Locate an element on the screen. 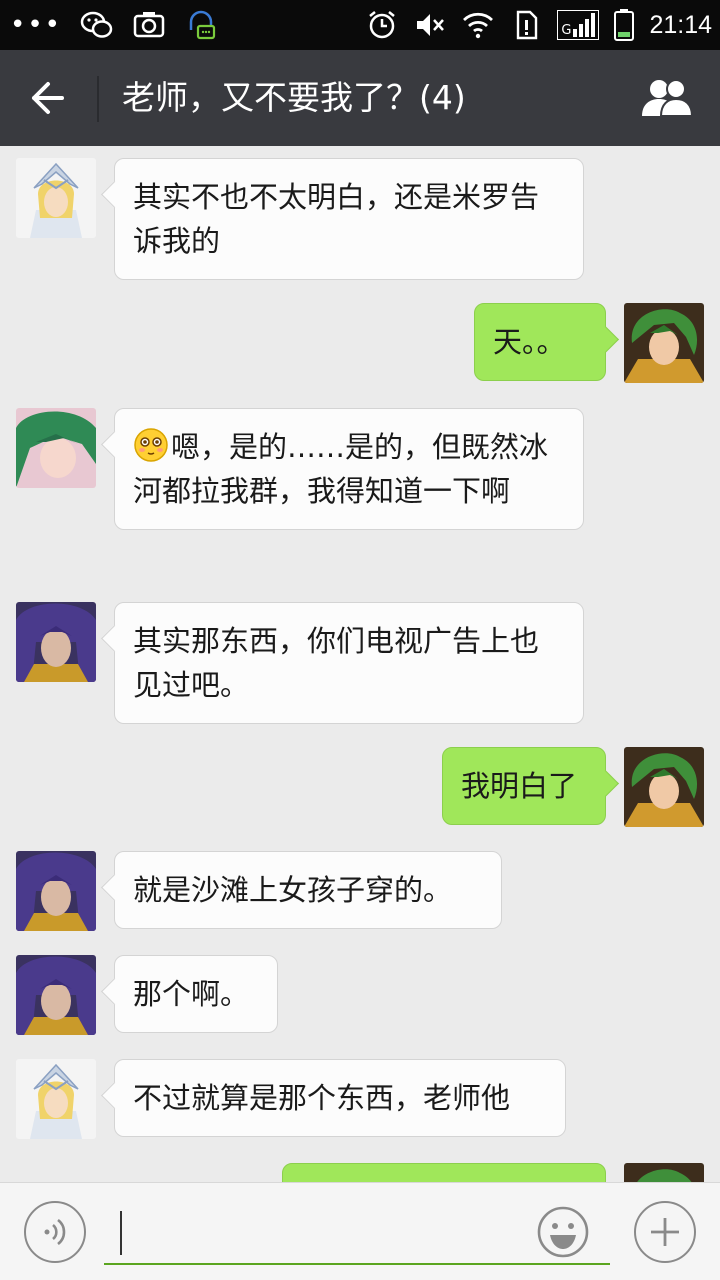 The image size is (720, 1280). battery-icon is located at coordinates (624, 25).